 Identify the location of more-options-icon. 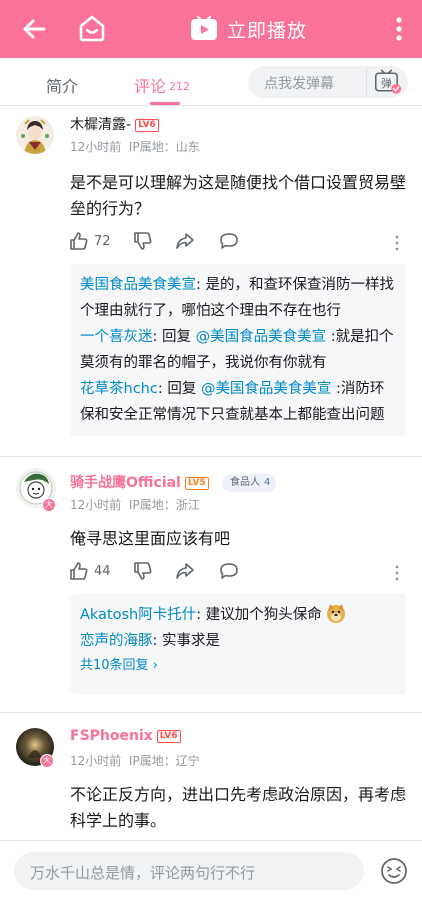
(399, 29).